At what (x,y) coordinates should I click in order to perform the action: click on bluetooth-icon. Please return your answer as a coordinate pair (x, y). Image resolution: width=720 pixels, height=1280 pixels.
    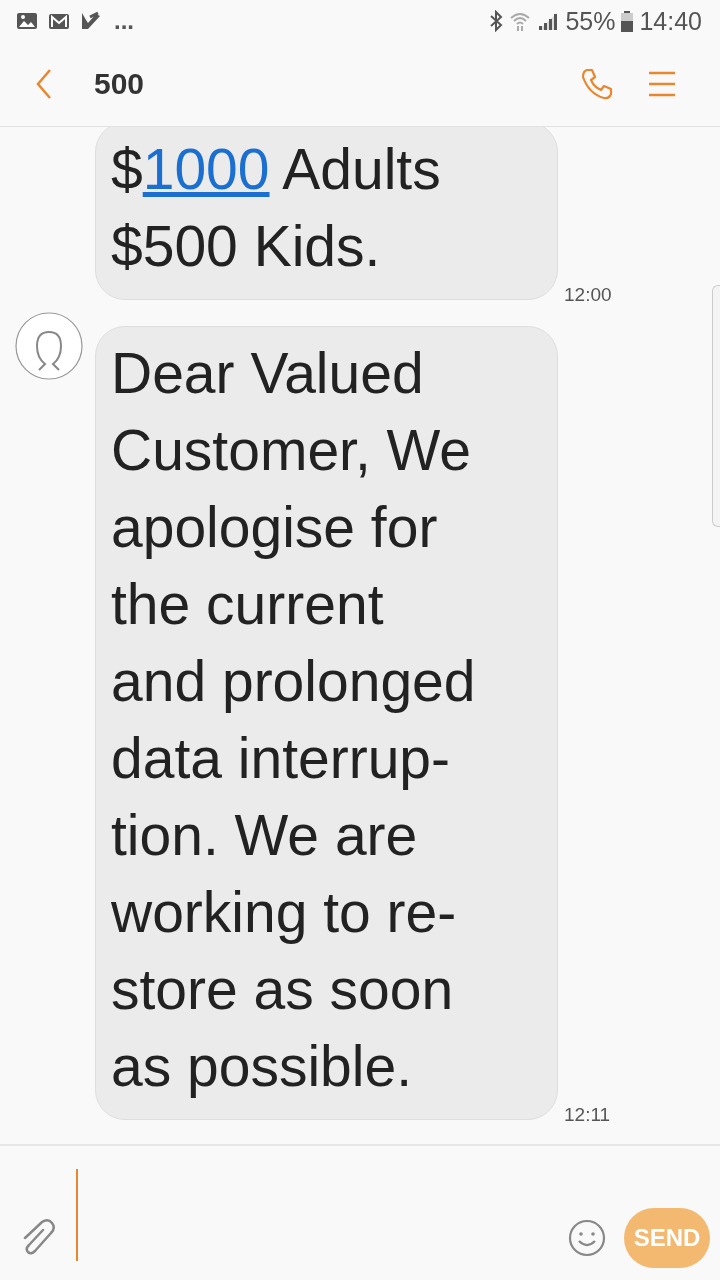
    Looking at the image, I should click on (496, 21).